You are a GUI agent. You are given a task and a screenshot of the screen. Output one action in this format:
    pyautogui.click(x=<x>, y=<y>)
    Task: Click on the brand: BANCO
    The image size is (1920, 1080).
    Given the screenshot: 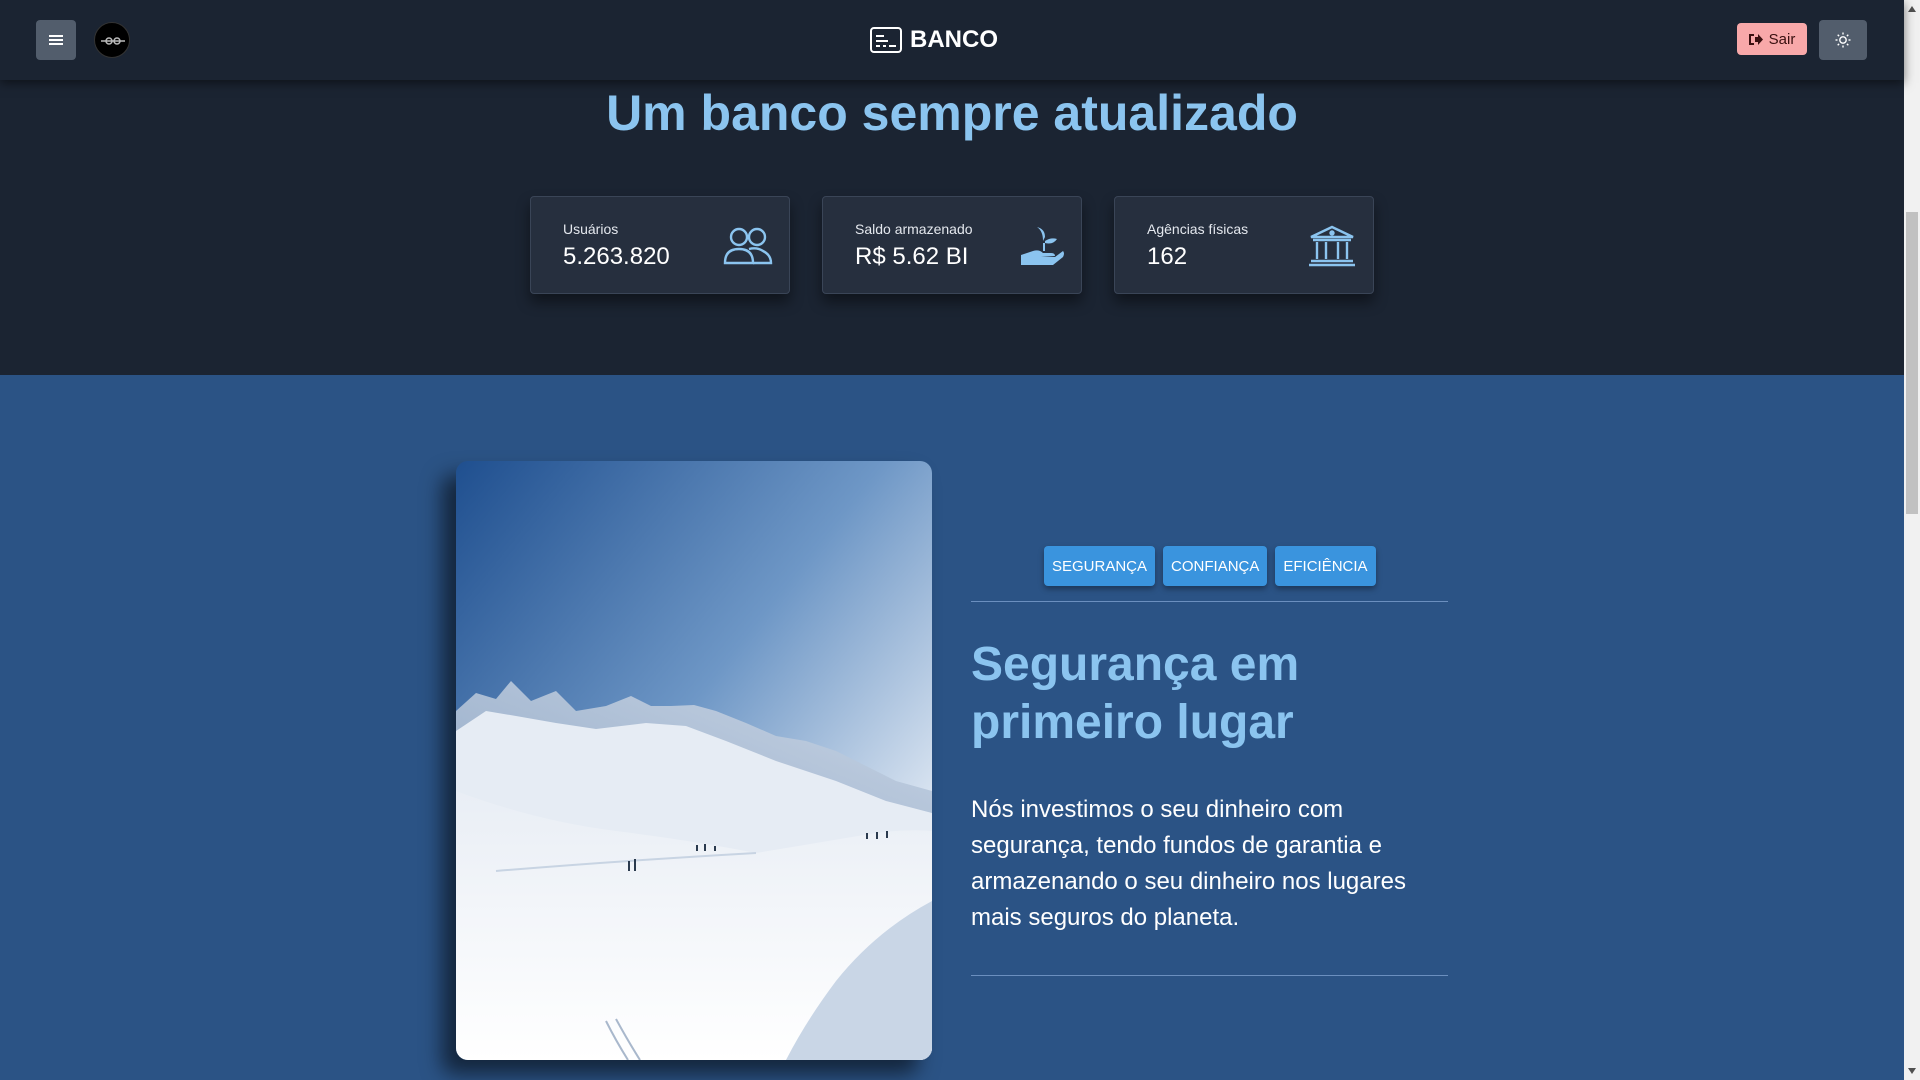 What is the action you would take?
    pyautogui.click(x=934, y=40)
    